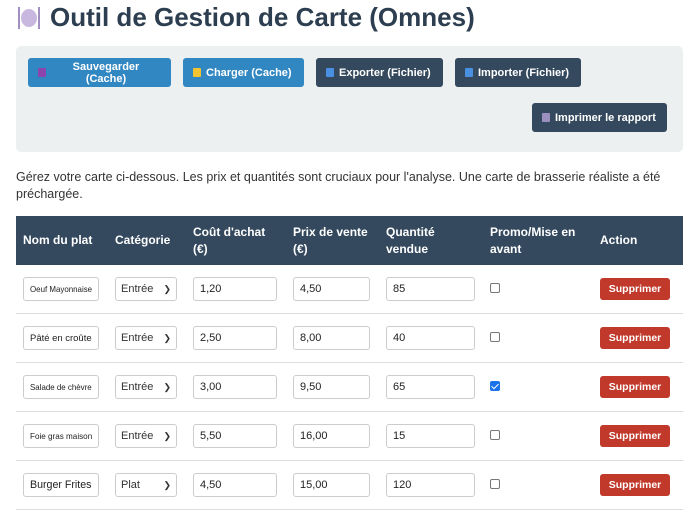  I want to click on dish-name-input: Salade de chèvre, so click(61, 387).